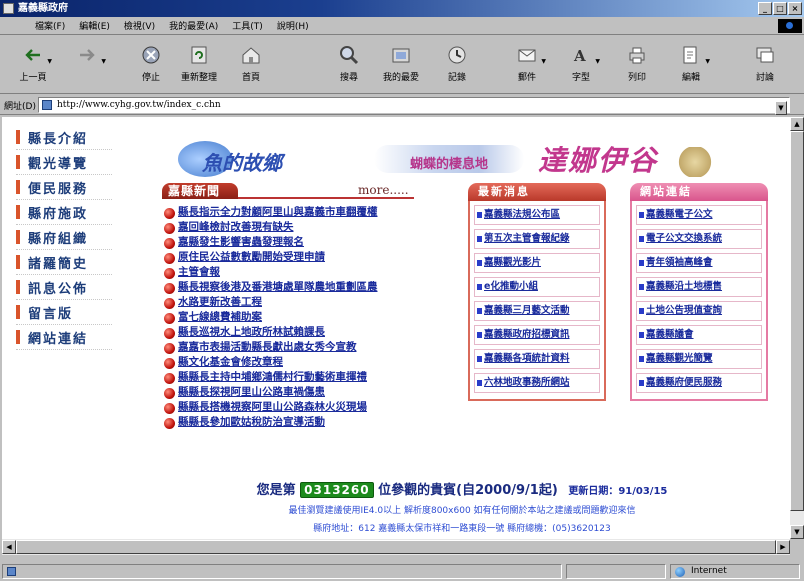  I want to click on link-item: 嘉義縣觀光簡覽, so click(699, 359).